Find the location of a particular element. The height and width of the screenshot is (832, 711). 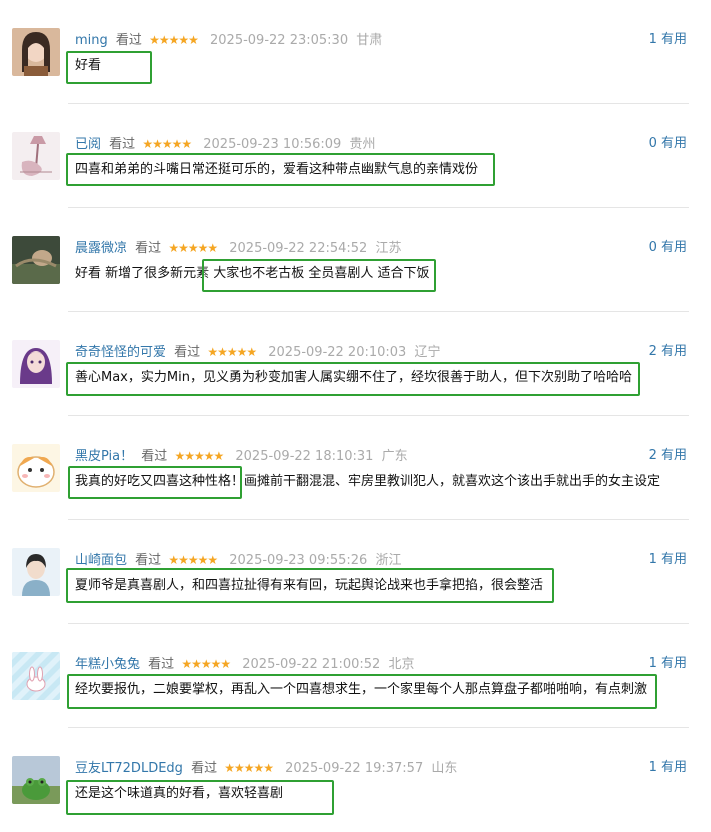

username: 已阅 is located at coordinates (88, 144).